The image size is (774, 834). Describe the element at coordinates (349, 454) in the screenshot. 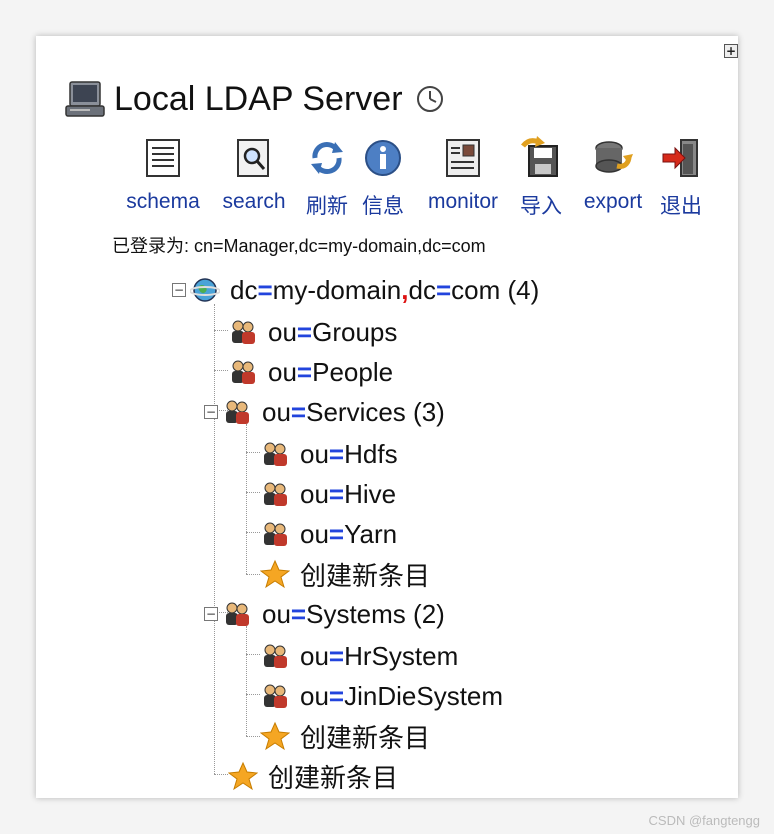

I see `tree-node-label: ou=Hdfs` at that location.